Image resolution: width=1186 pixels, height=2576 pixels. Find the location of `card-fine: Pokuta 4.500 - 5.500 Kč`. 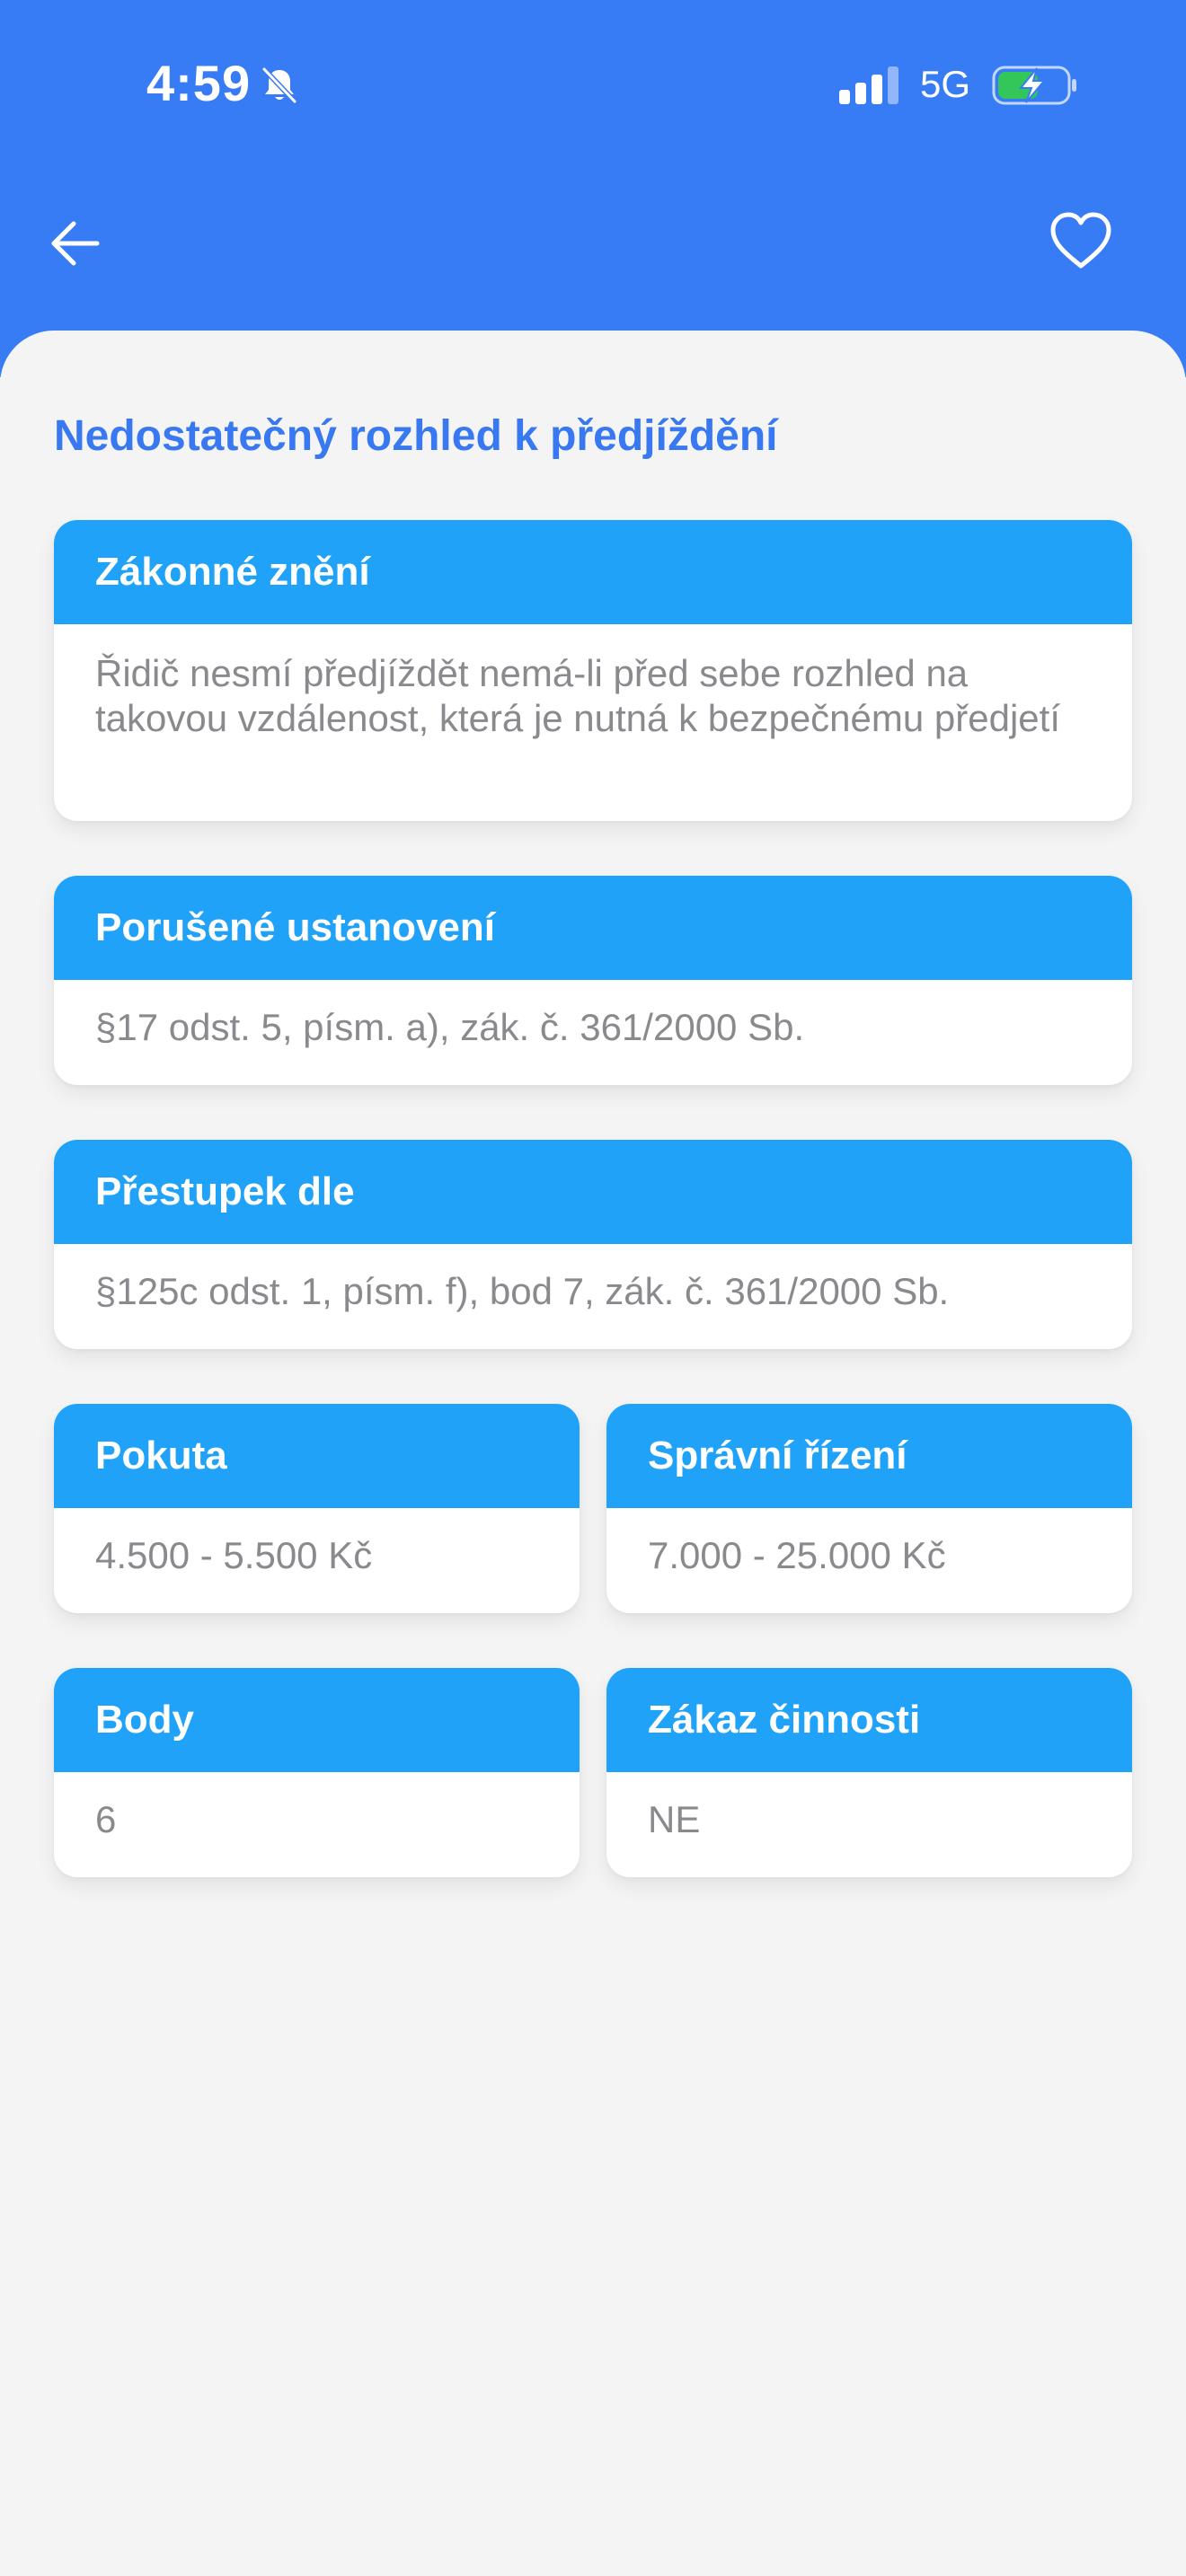

card-fine: Pokuta 4.500 - 5.500 Kč is located at coordinates (317, 1508).